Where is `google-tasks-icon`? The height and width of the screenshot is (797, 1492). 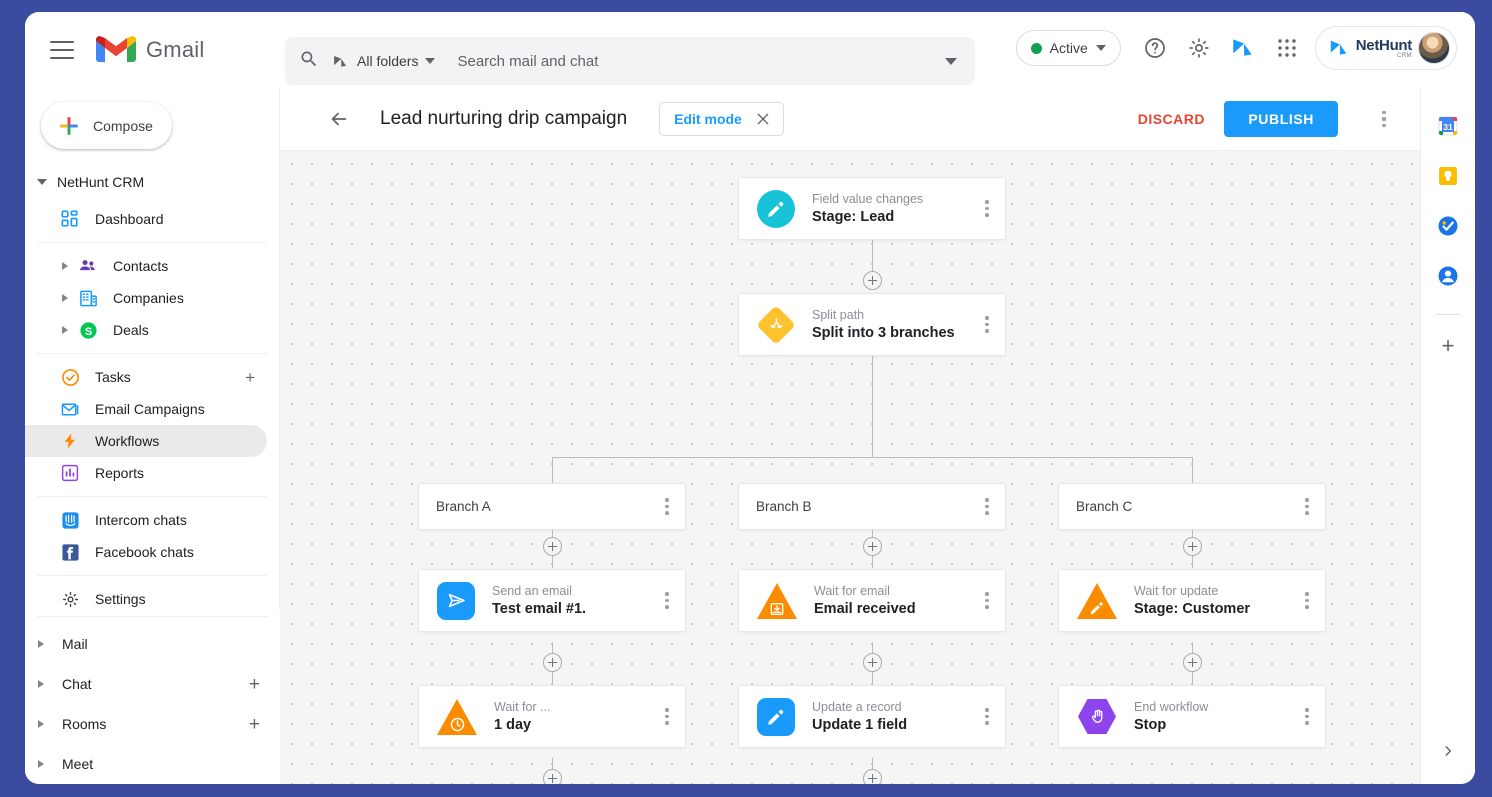
google-tasks-icon is located at coordinates (1448, 226).